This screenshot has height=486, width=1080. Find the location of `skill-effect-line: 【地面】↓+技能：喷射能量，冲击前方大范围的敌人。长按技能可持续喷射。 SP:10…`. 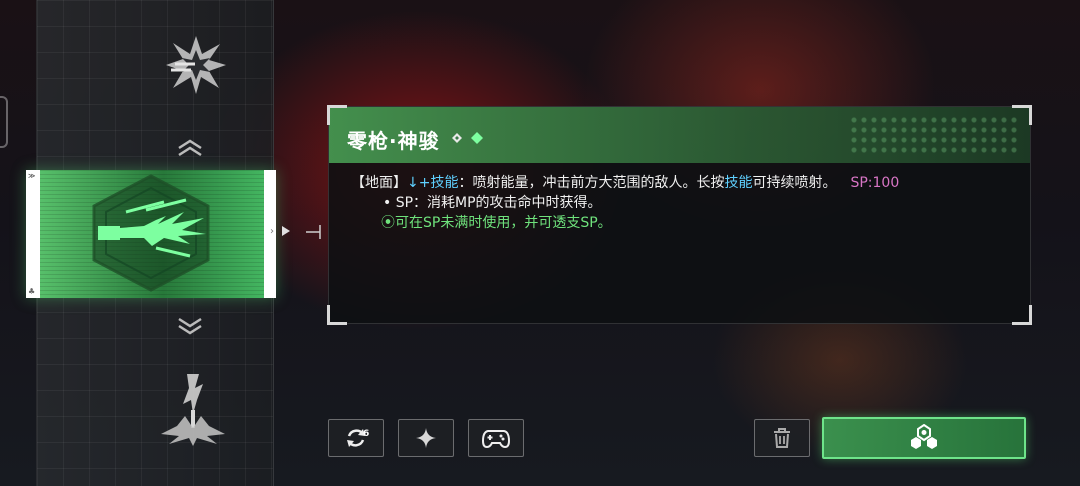

skill-effect-line: 【地面】↓+技能：喷射能量，冲击前方大范围的敌人。长按技能可持续喷射。 SP:10… is located at coordinates (680, 183).